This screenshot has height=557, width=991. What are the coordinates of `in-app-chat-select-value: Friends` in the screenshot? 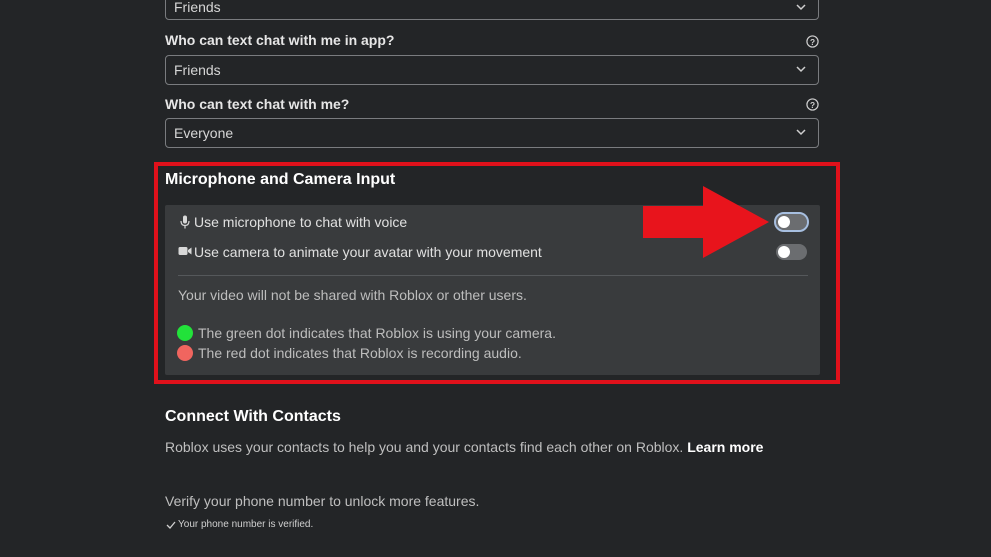 It's located at (197, 70).